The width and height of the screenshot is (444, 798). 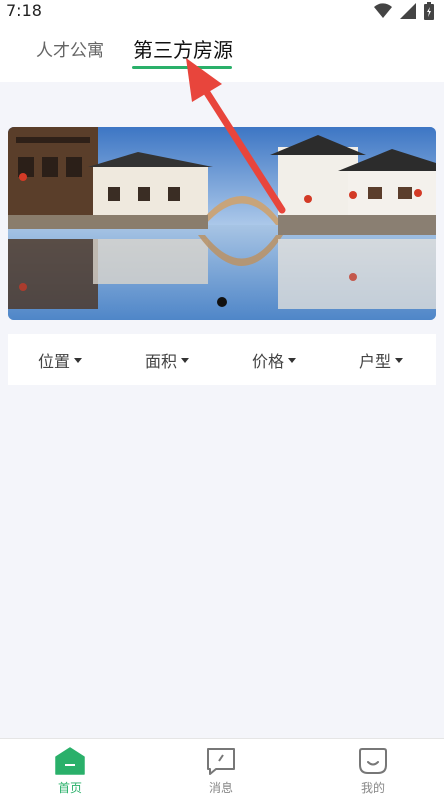 I want to click on wifi-icon, so click(x=383, y=11).